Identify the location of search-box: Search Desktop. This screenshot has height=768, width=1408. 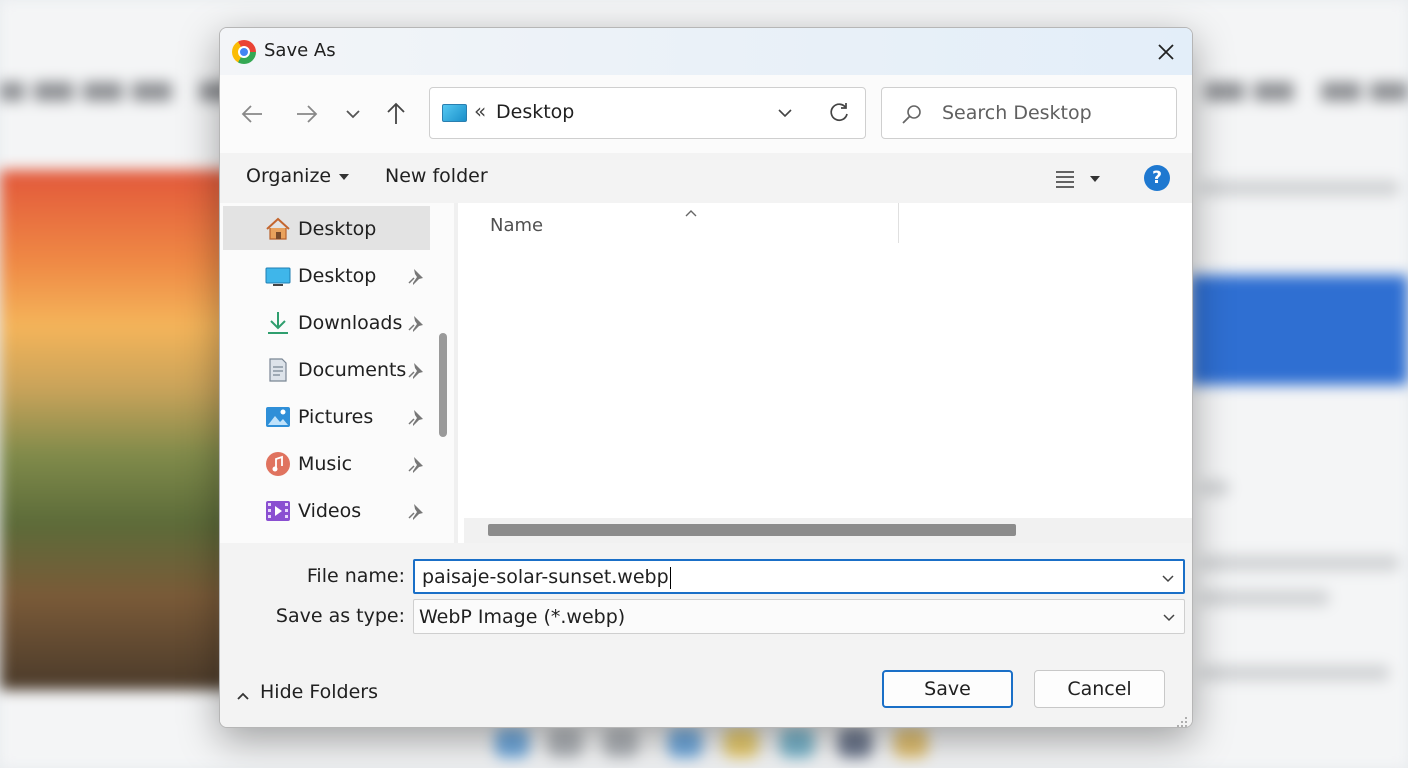
(1029, 113).